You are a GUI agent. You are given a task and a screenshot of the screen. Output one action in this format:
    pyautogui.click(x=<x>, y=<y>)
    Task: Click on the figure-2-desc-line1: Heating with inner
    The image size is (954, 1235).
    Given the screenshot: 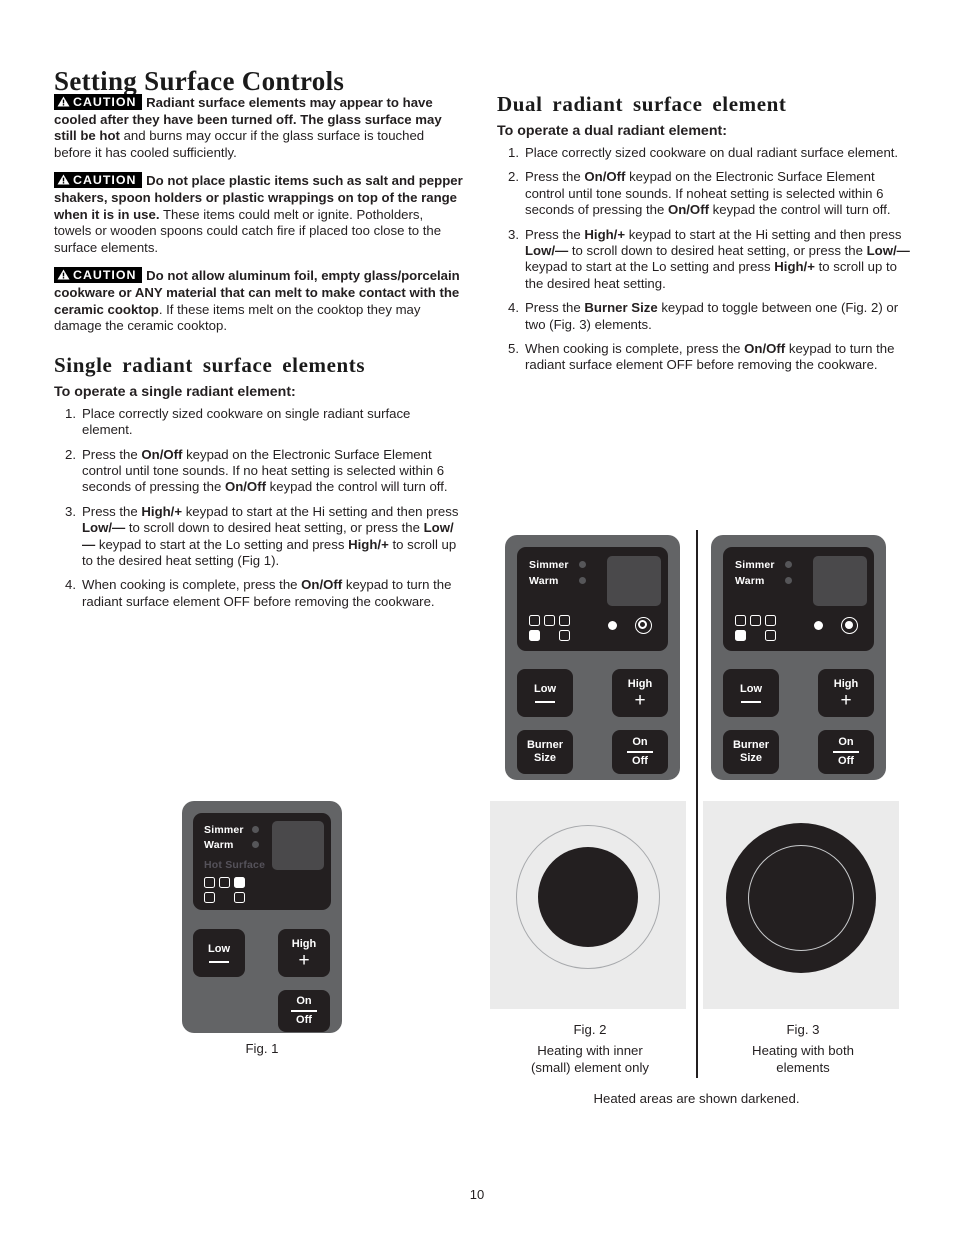 What is the action you would take?
    pyautogui.click(x=590, y=1050)
    